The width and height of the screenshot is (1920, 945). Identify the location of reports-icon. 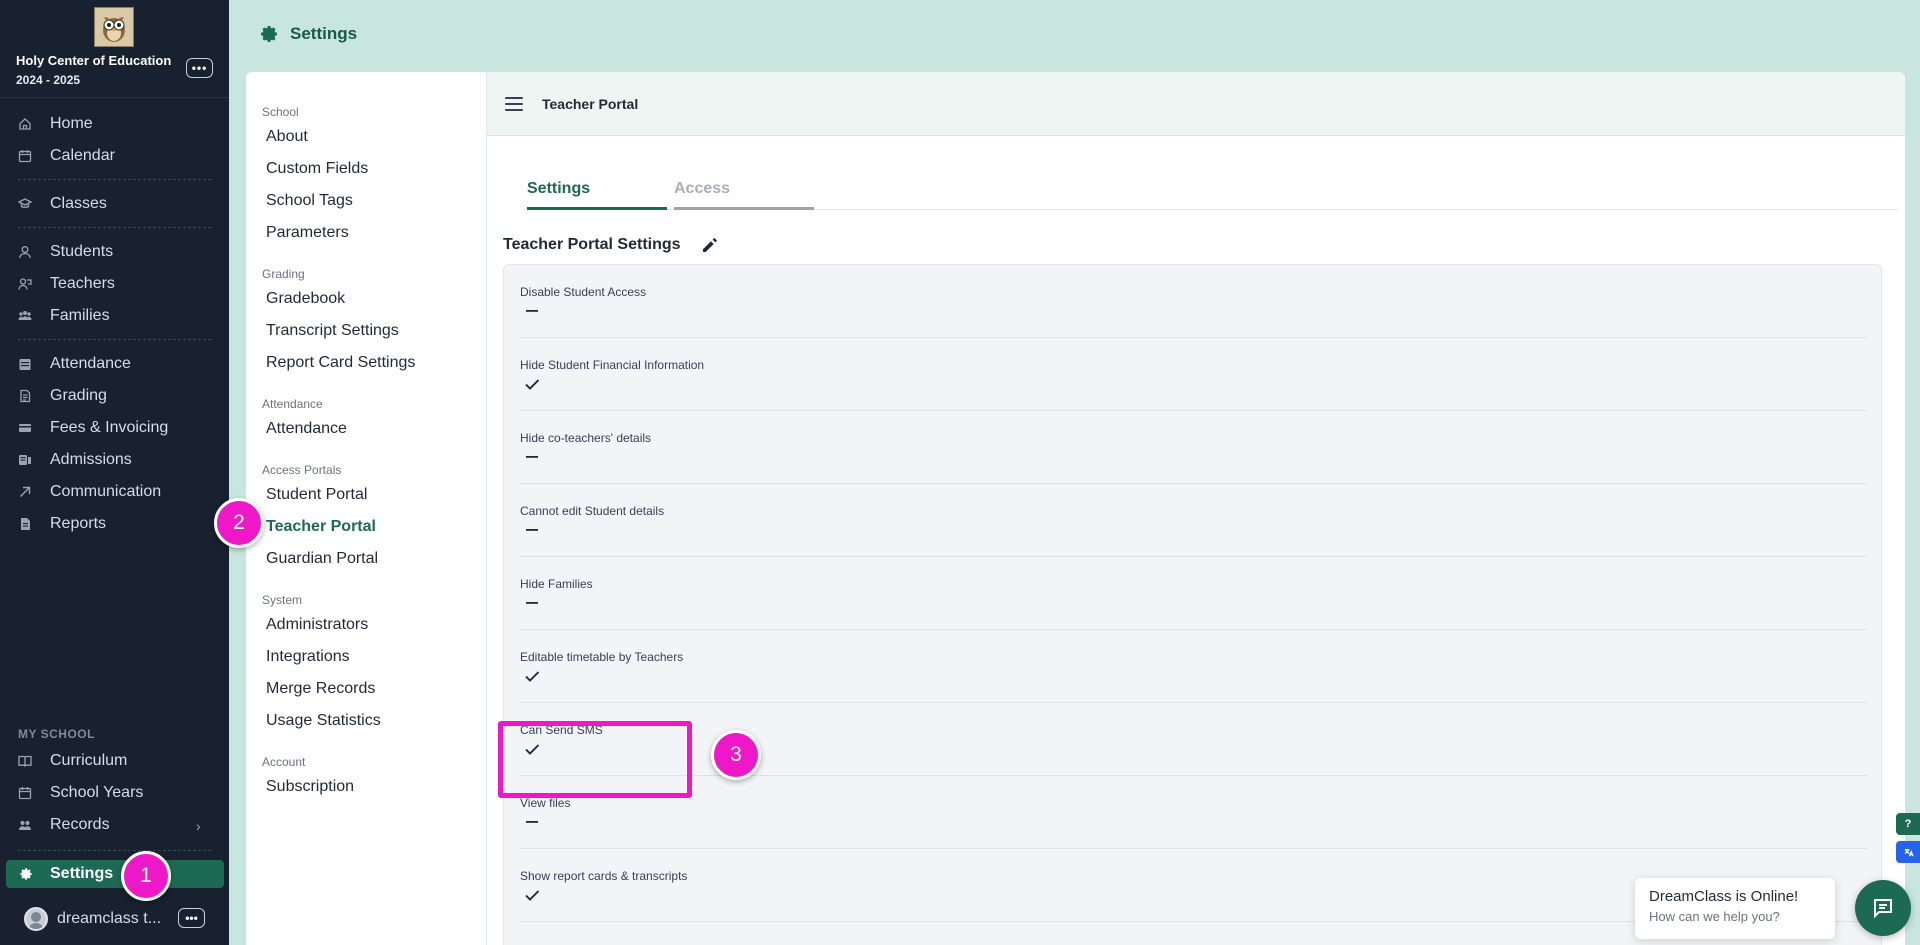
(25, 524).